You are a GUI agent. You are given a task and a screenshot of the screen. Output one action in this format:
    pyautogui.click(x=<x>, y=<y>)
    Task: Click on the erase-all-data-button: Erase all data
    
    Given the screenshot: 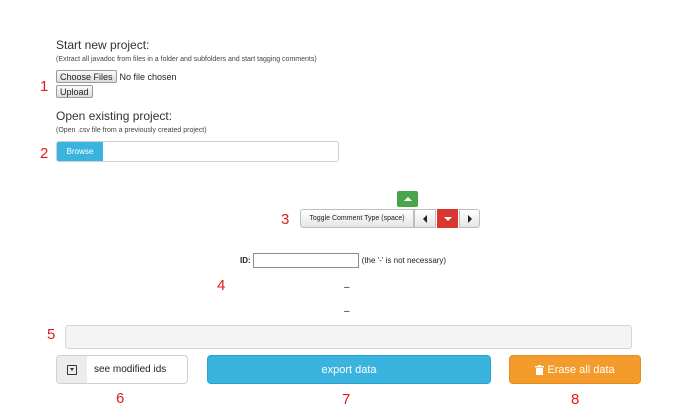 What is the action you would take?
    pyautogui.click(x=575, y=369)
    